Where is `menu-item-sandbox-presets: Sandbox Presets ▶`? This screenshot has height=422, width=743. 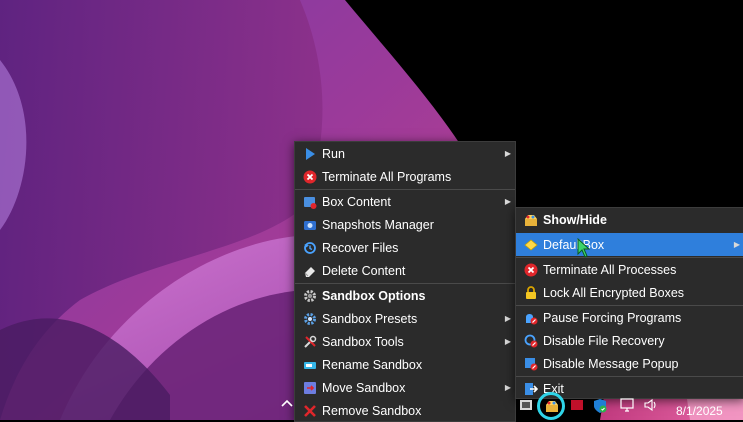
menu-item-sandbox-presets: Sandbox Presets ▶ is located at coordinates (405, 318).